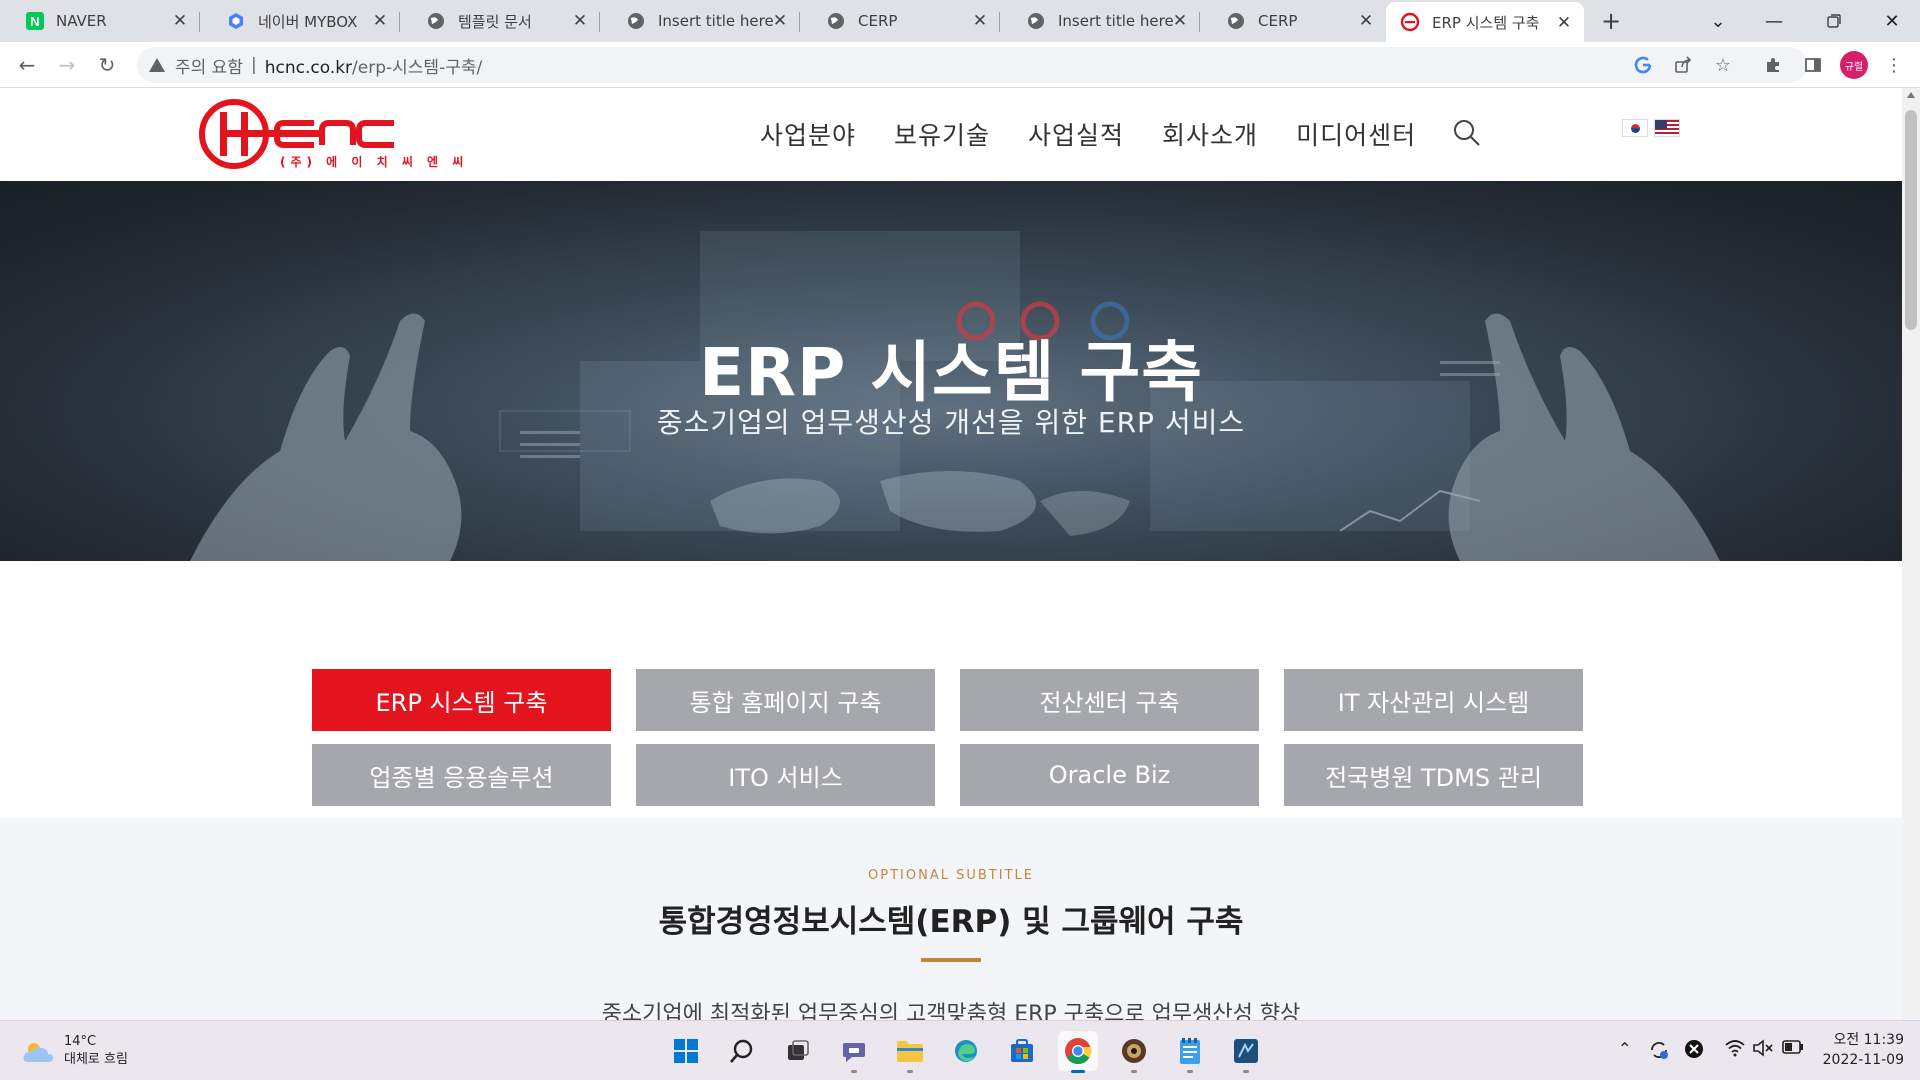  Describe the element at coordinates (107, 65) in the screenshot. I see `reload-icon: ↻` at that location.